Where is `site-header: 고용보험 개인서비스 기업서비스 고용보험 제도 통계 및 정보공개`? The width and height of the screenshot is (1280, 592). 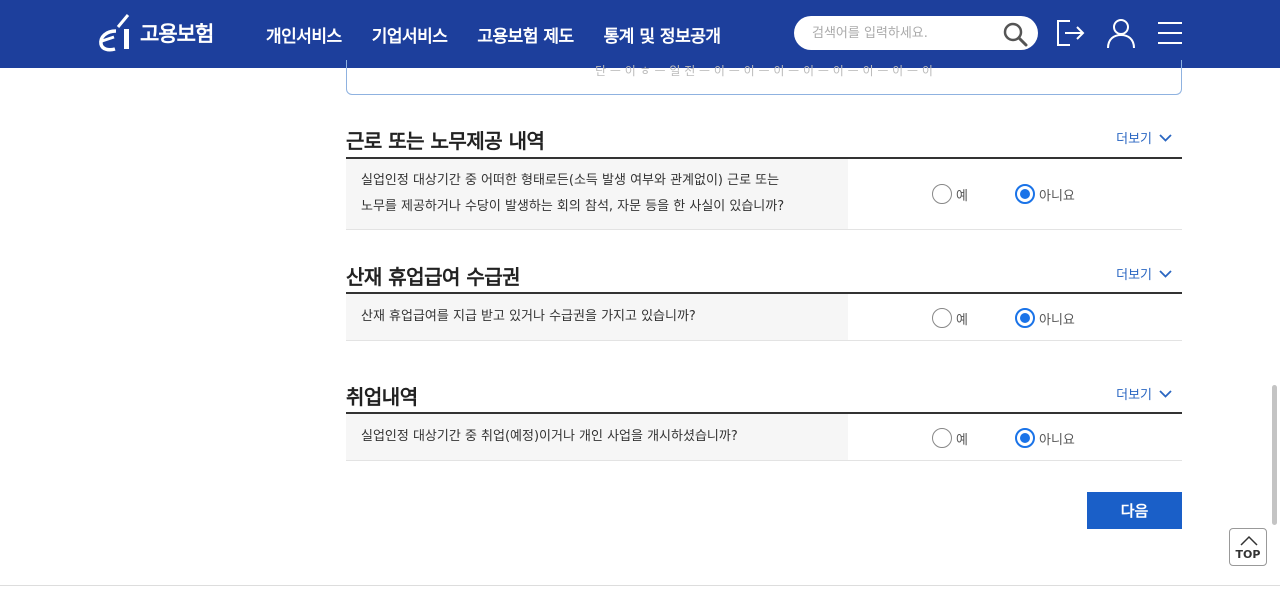 site-header: 고용보험 개인서비스 기업서비스 고용보험 제도 통계 및 정보공개 is located at coordinates (640, 34).